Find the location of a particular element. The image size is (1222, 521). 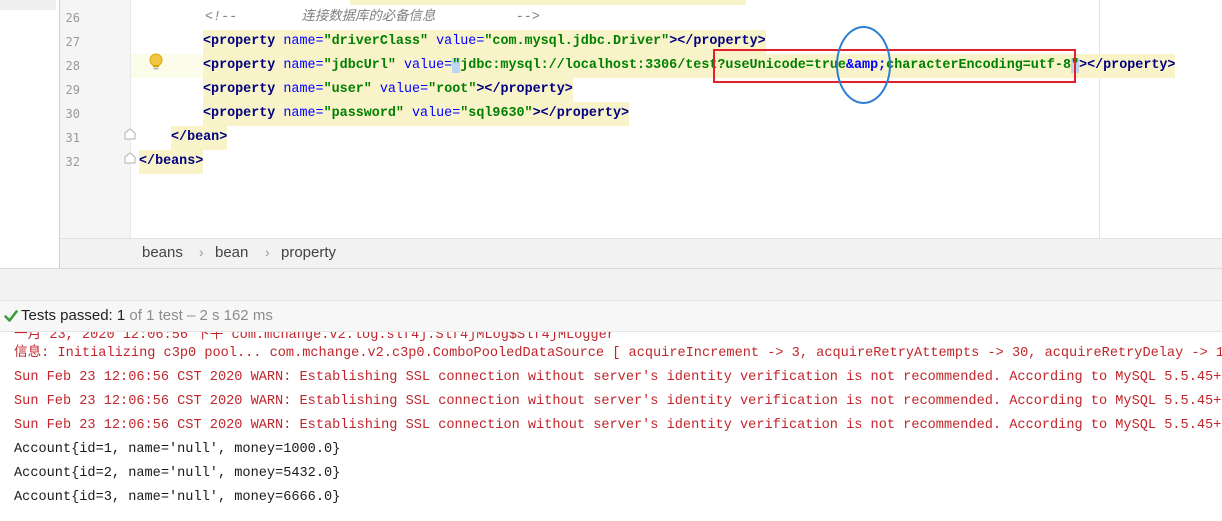

fold-separator is located at coordinates (130, 119).